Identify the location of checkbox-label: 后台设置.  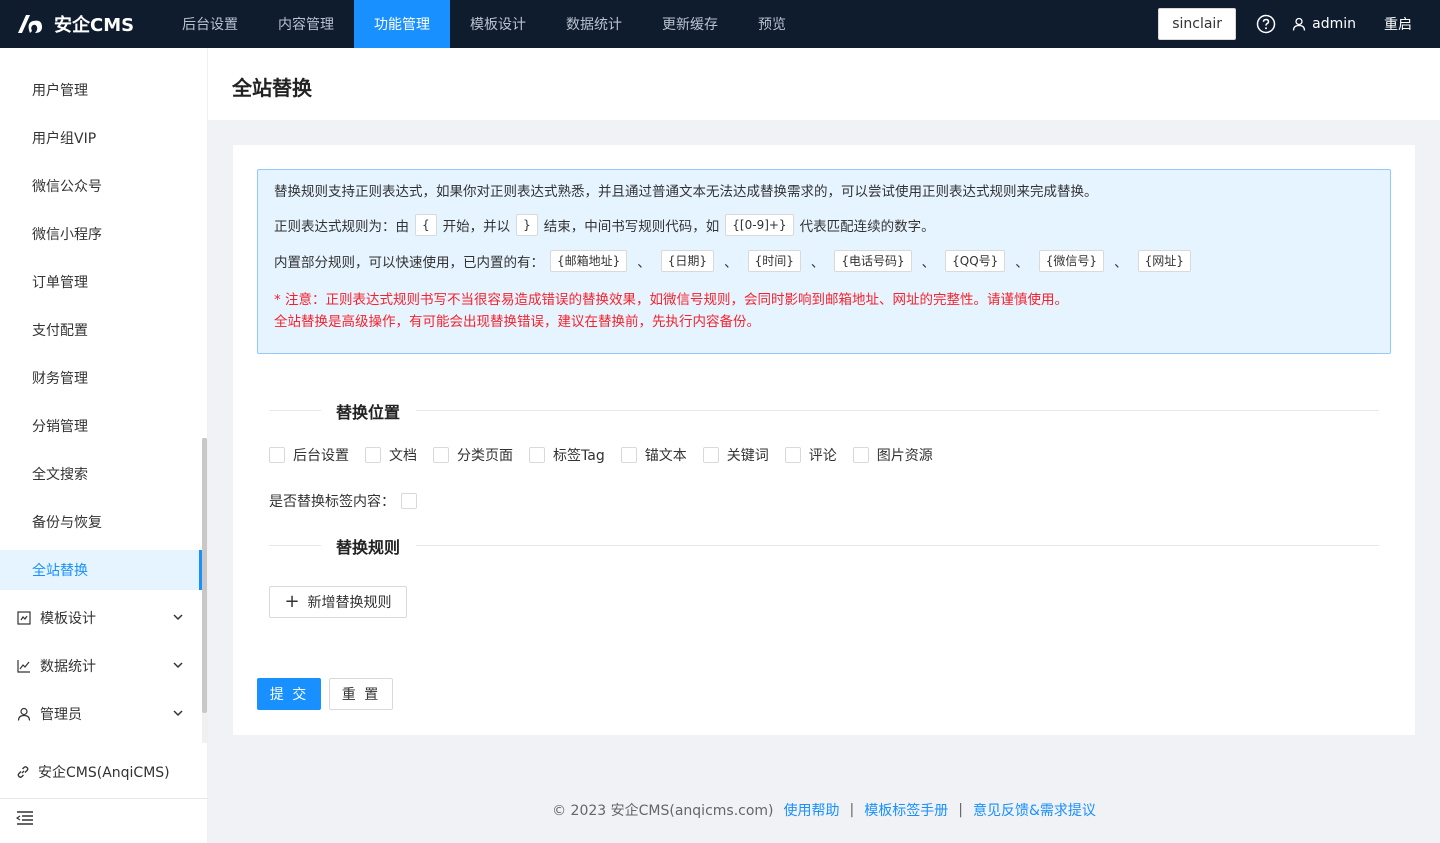
(321, 456).